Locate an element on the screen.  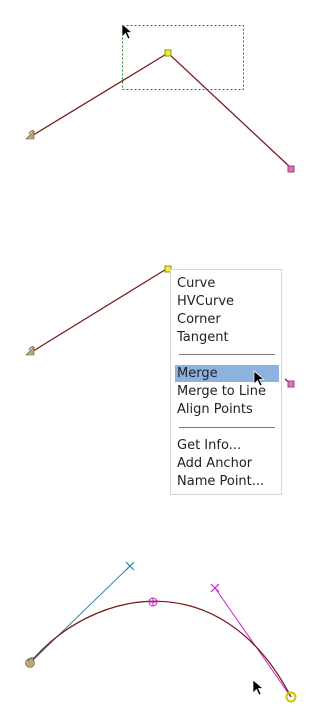
curve-midpoint-marker is located at coordinates (153, 602).